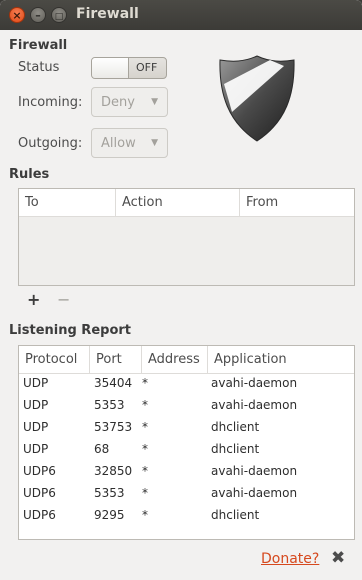 The image size is (362, 580). I want to click on table-row: UDP6 9295 * dhclient, so click(186, 516).